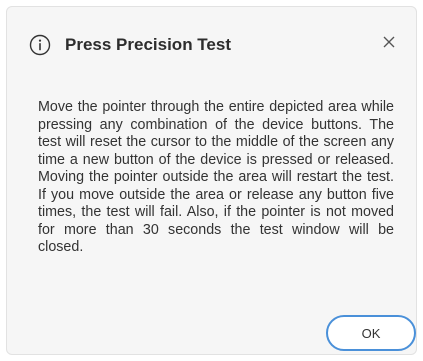 Image resolution: width=423 pixels, height=361 pixels. I want to click on info-icon, so click(40, 45).